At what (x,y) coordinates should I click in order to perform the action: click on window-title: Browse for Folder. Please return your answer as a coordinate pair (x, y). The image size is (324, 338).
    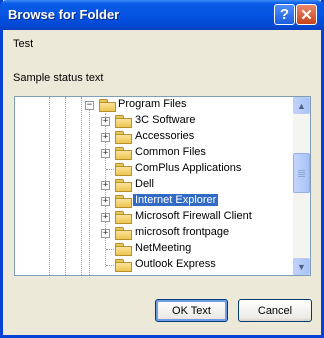
    Looking at the image, I should click on (64, 14).